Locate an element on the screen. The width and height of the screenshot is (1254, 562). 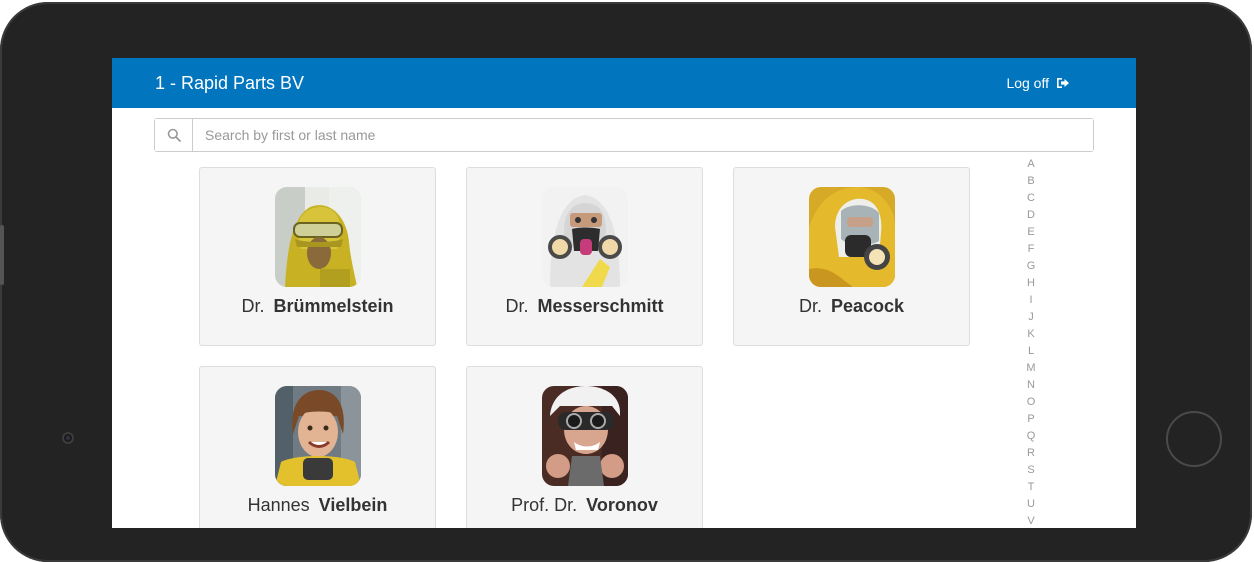
person-name: Hannes Vielbein is located at coordinates (317, 505).